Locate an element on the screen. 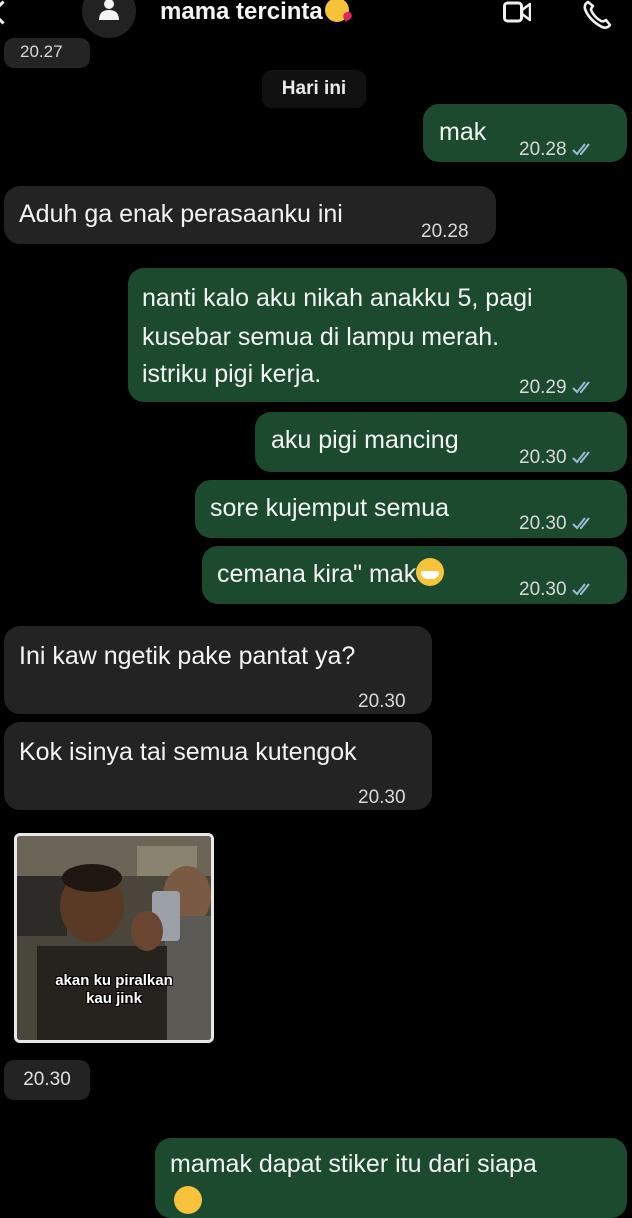  message-text: Kok isinya tai semua kutengok is located at coordinates (188, 752).